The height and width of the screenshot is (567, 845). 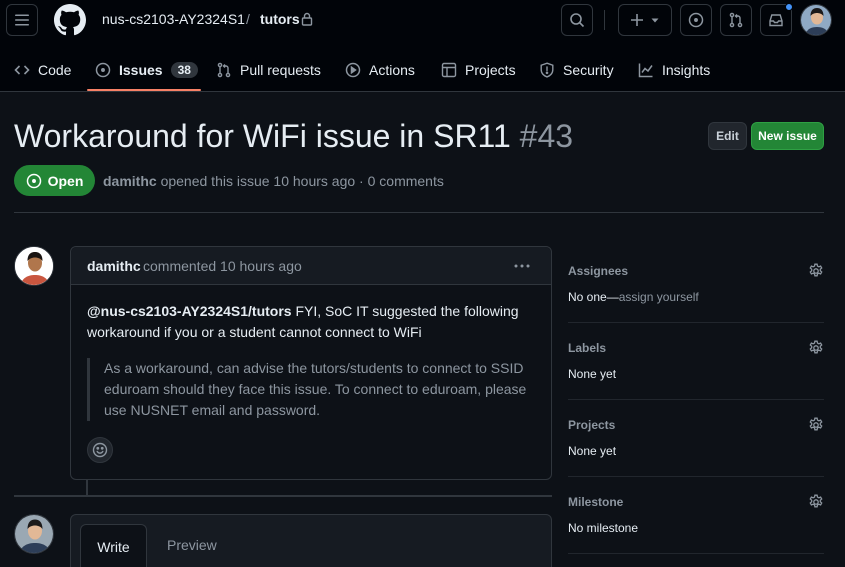 What do you see at coordinates (189, 311) in the screenshot?
I see `team-mention-link: @nus-cs2103-AY2324S1/tutors` at bounding box center [189, 311].